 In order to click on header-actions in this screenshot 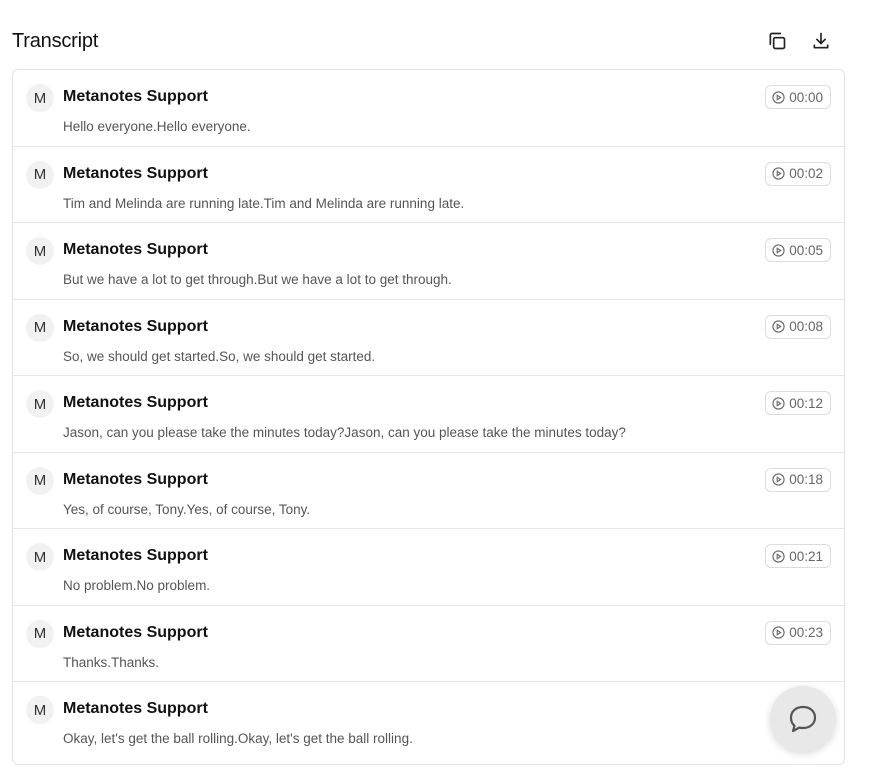, I will do `click(799, 41)`.